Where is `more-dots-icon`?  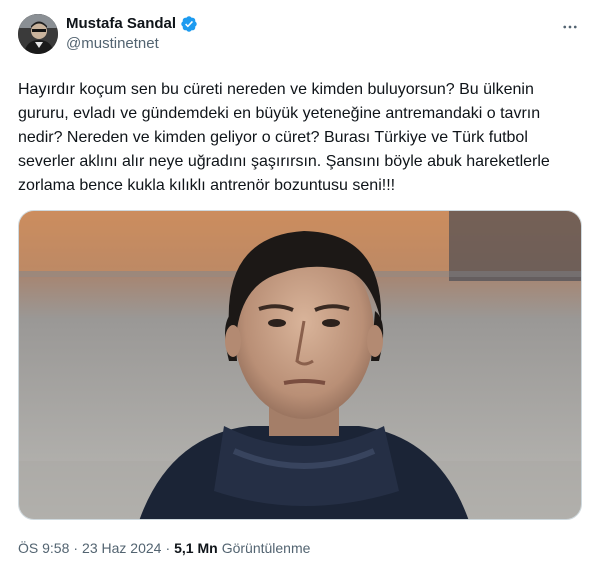
more-dots-icon is located at coordinates (570, 27).